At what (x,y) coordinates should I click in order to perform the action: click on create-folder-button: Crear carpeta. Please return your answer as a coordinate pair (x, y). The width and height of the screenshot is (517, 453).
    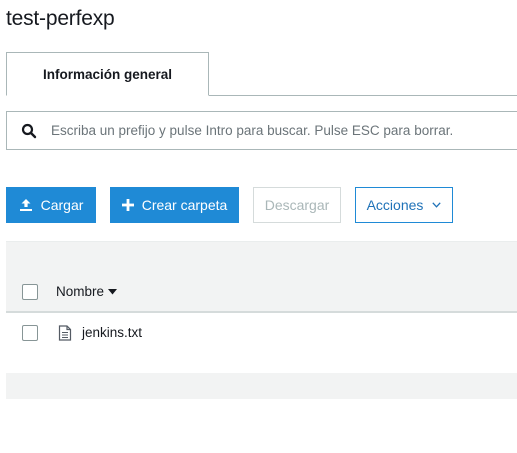
    Looking at the image, I should click on (174, 205).